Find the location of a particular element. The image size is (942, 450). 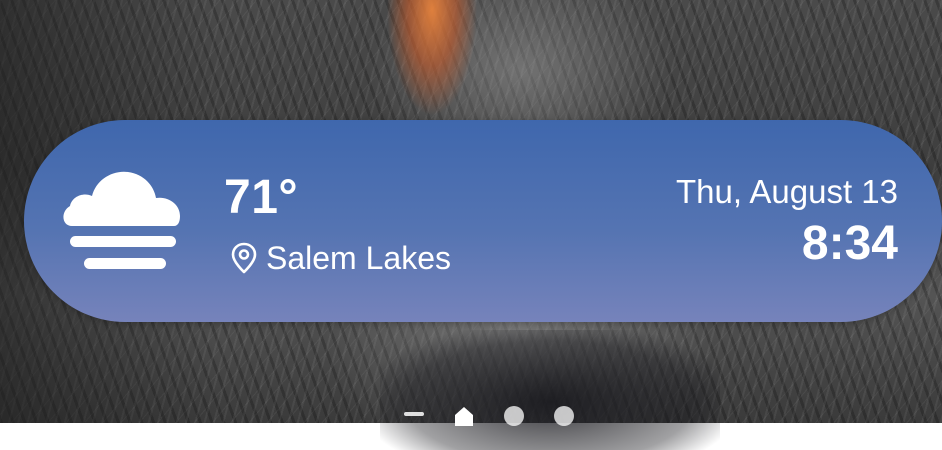

clock-time: 8:34 is located at coordinates (849, 243).